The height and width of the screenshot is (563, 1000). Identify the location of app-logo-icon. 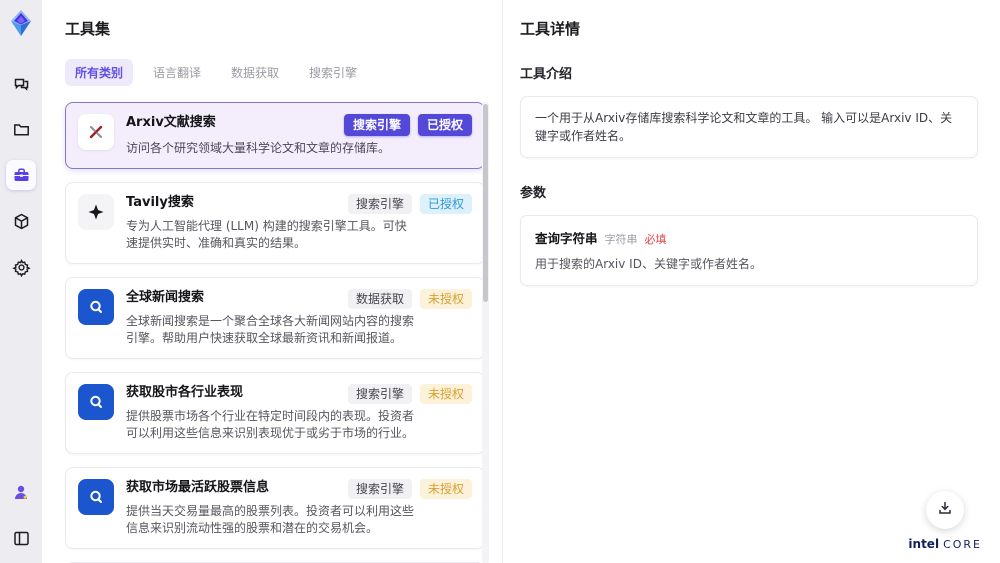
(21, 23).